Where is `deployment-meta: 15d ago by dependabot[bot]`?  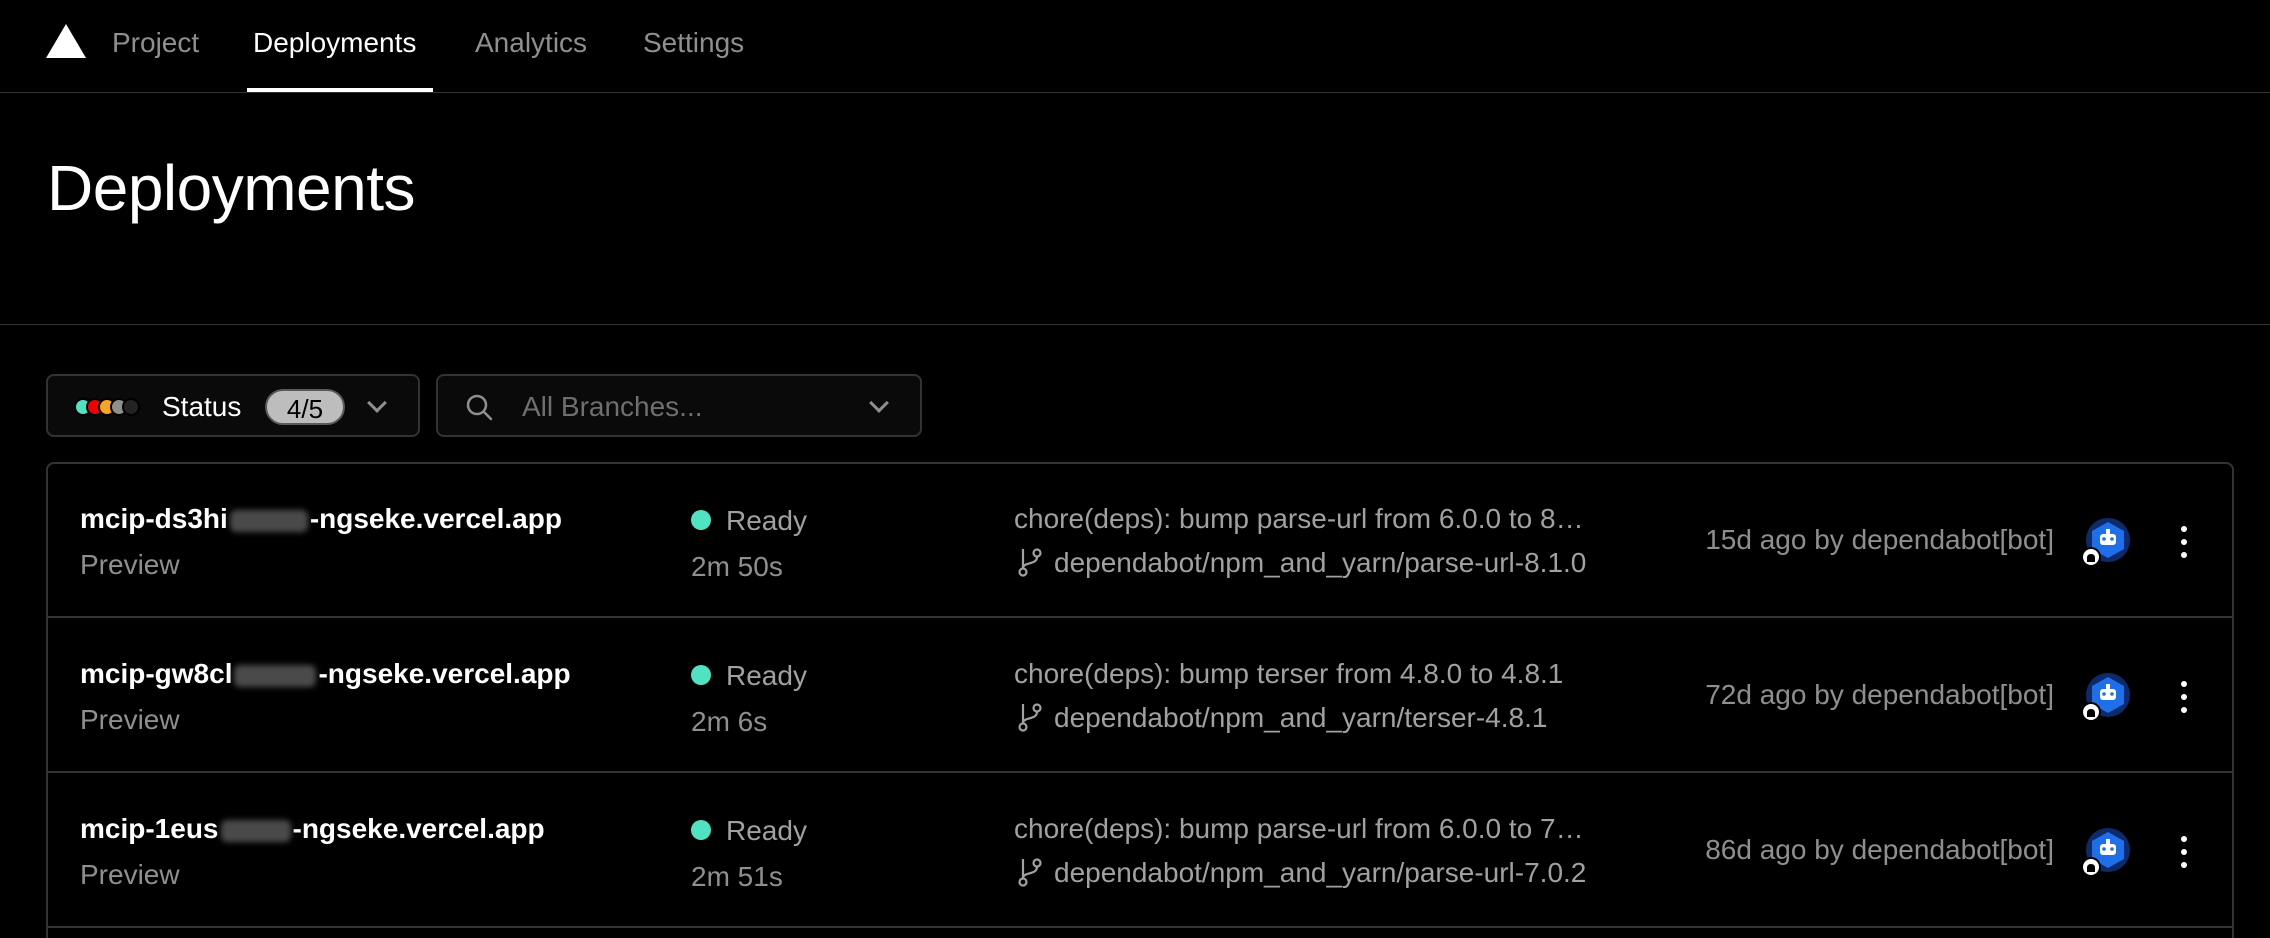
deployment-meta: 15d ago by dependabot[bot] is located at coordinates (1879, 539).